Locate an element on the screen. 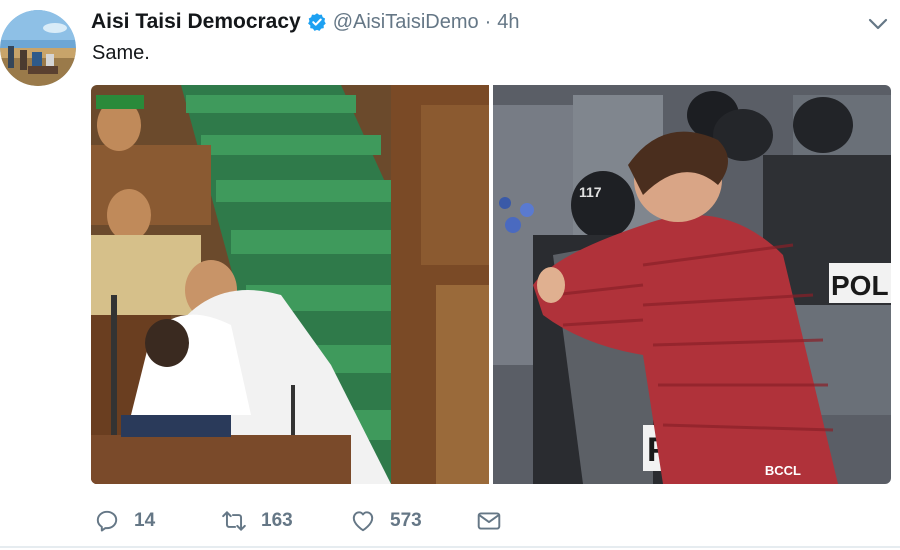 The image size is (900, 550). svg-text: 117 is located at coordinates (590, 192).